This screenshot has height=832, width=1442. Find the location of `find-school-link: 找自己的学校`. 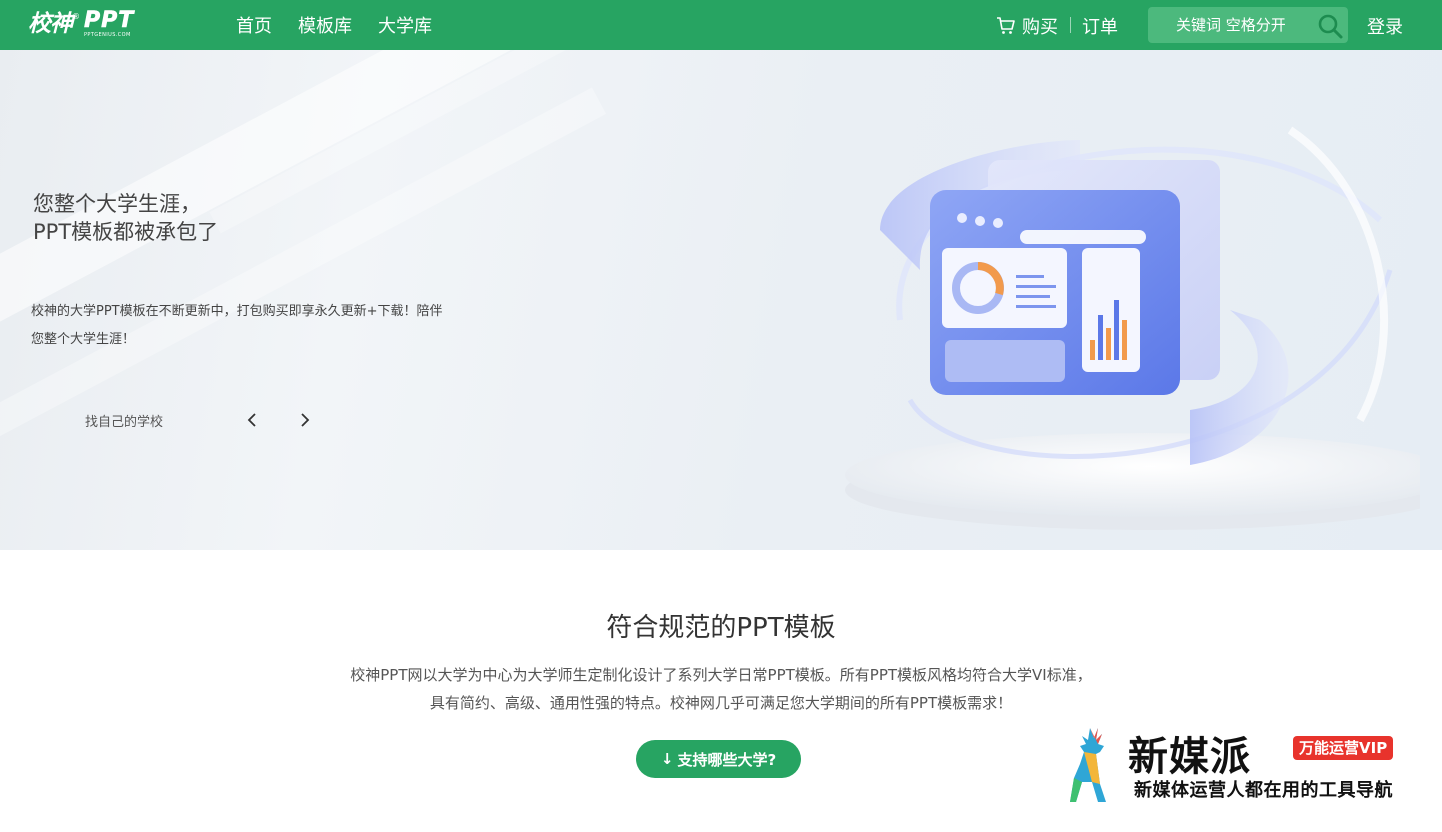

find-school-link: 找自己的学校 is located at coordinates (124, 420).